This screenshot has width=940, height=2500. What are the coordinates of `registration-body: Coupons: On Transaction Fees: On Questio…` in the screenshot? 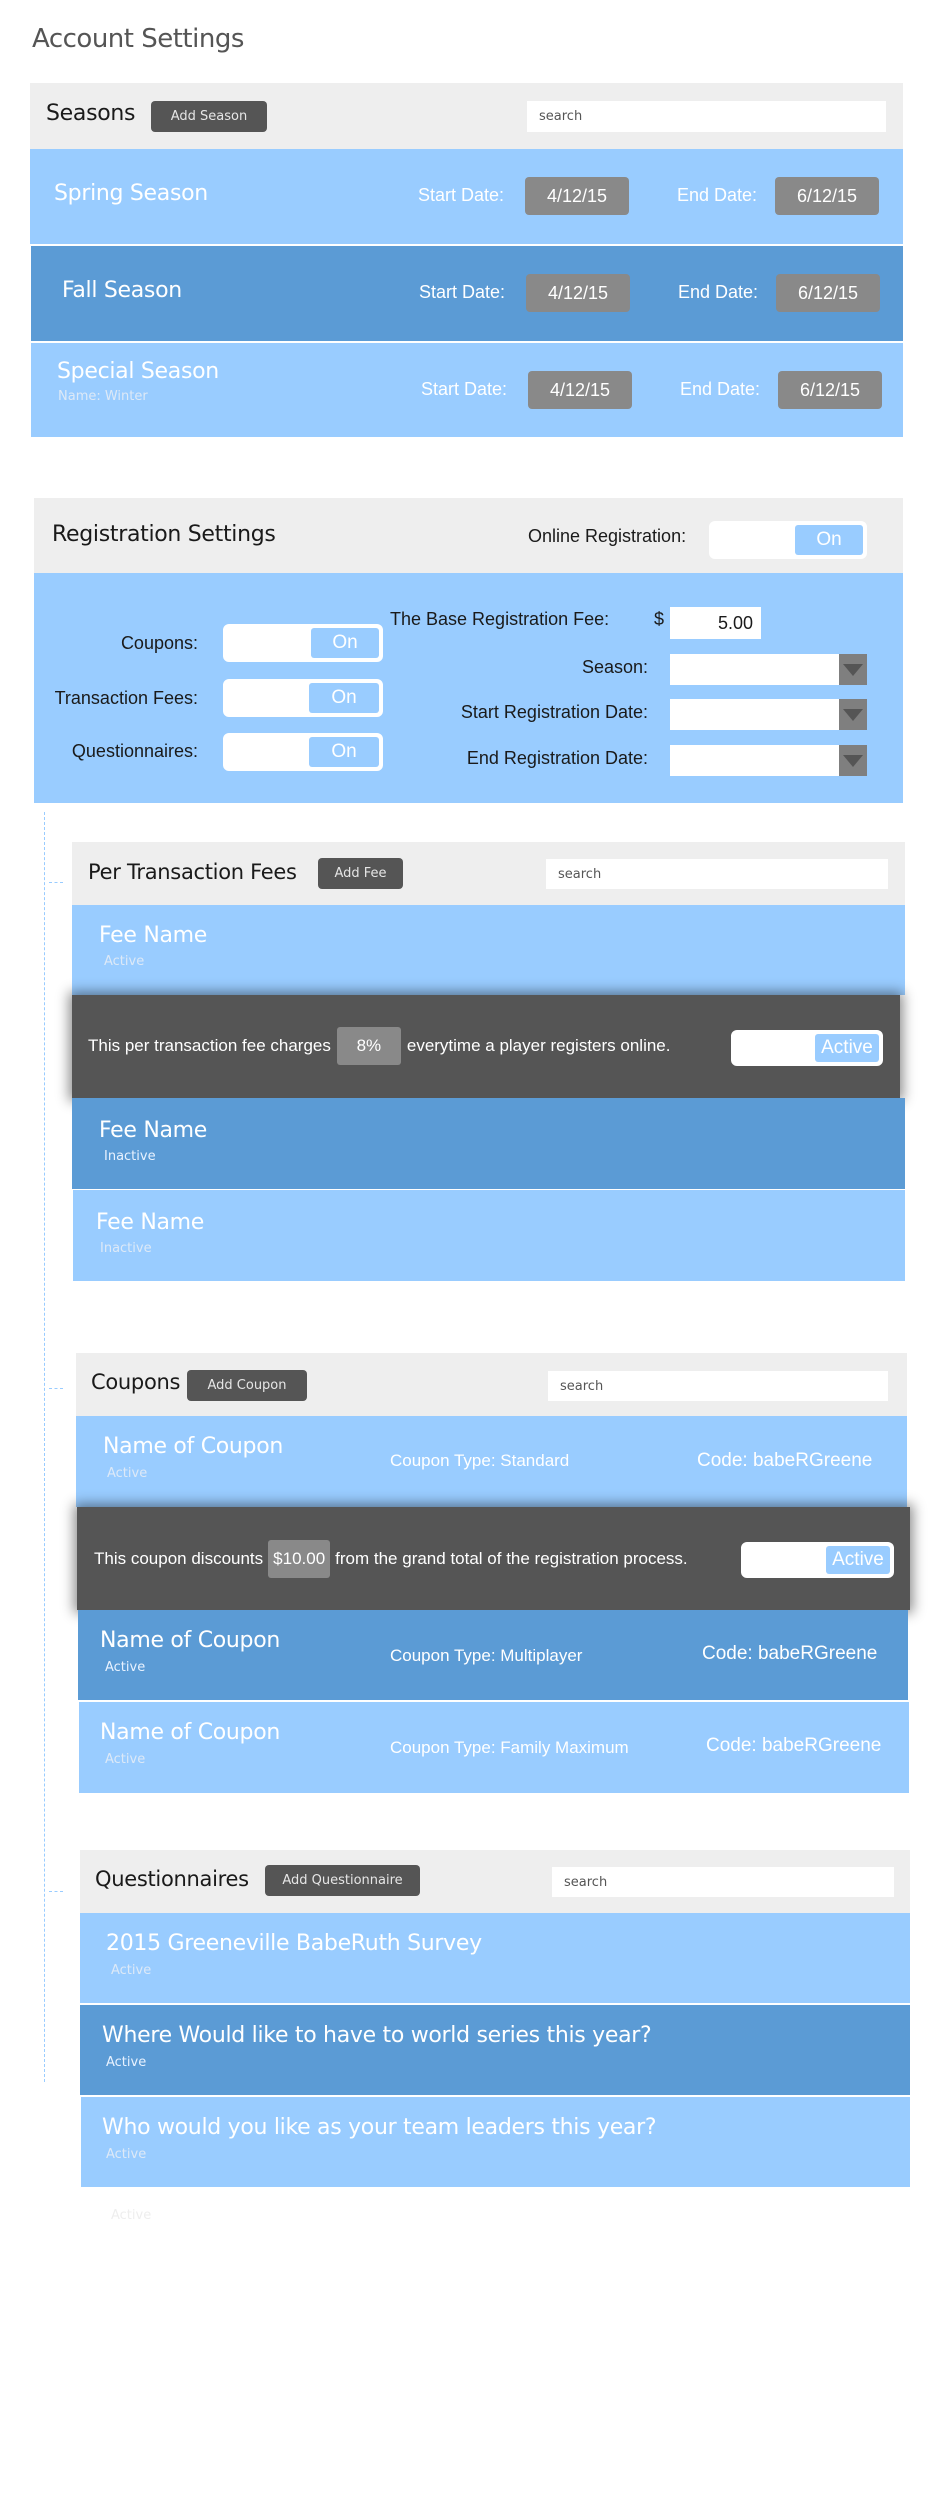 It's located at (468, 688).